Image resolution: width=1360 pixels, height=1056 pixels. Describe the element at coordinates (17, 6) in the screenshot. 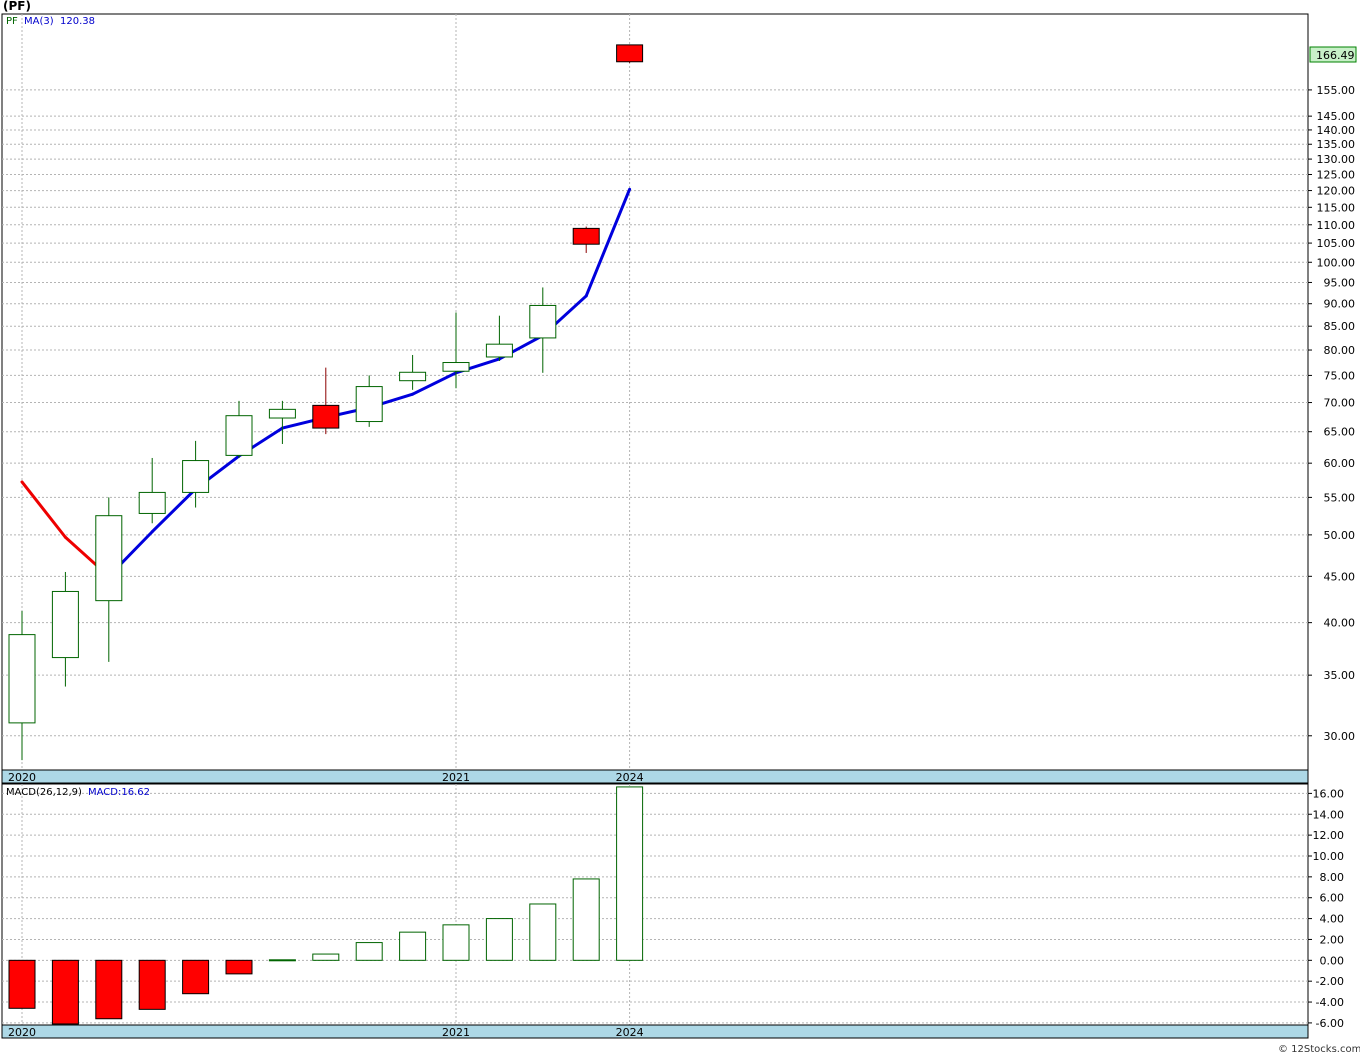

I see `ticker-title: (PF)` at that location.